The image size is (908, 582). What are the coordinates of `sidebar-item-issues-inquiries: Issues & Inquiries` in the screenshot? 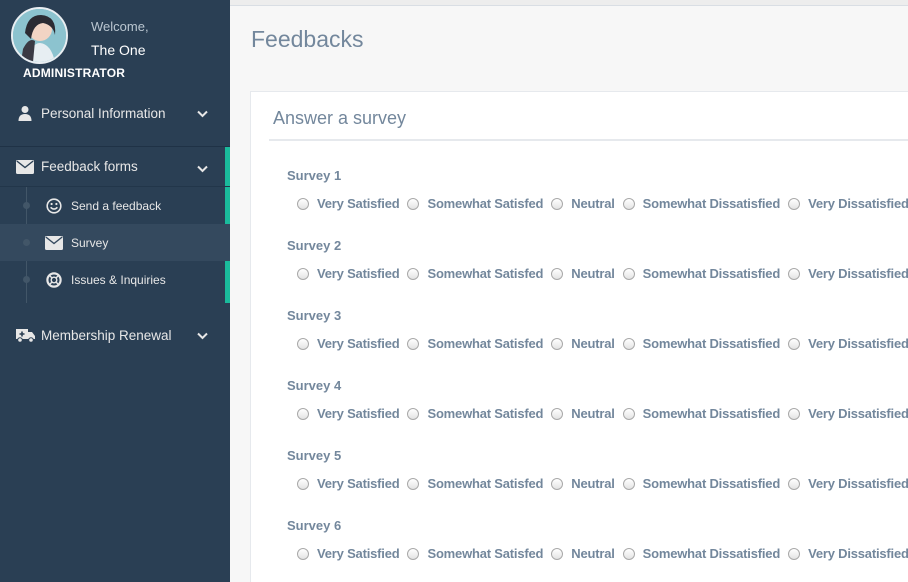 It's located at (115, 279).